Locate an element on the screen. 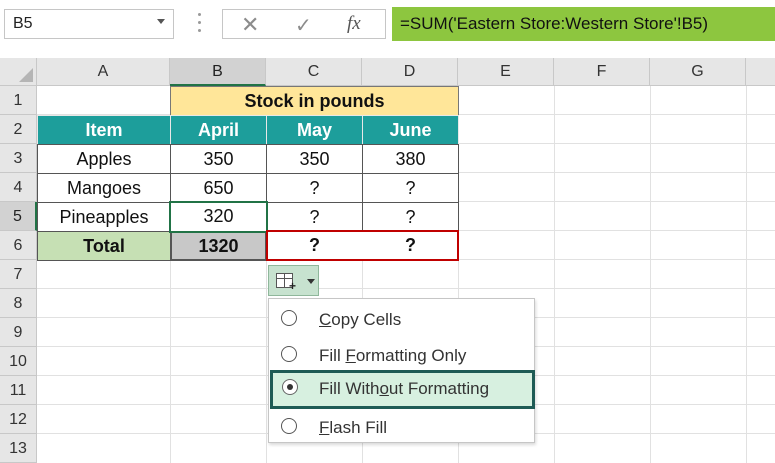 The height and width of the screenshot is (463, 775). row-header-11: 11 is located at coordinates (18, 390).